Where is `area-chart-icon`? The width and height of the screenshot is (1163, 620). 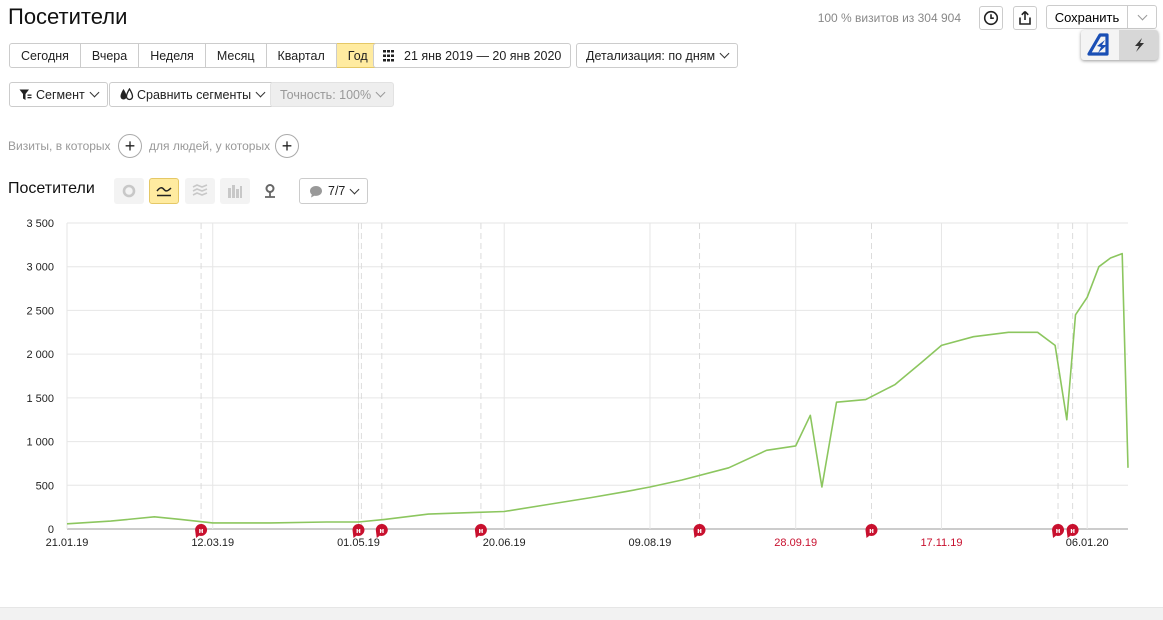 area-chart-icon is located at coordinates (200, 191).